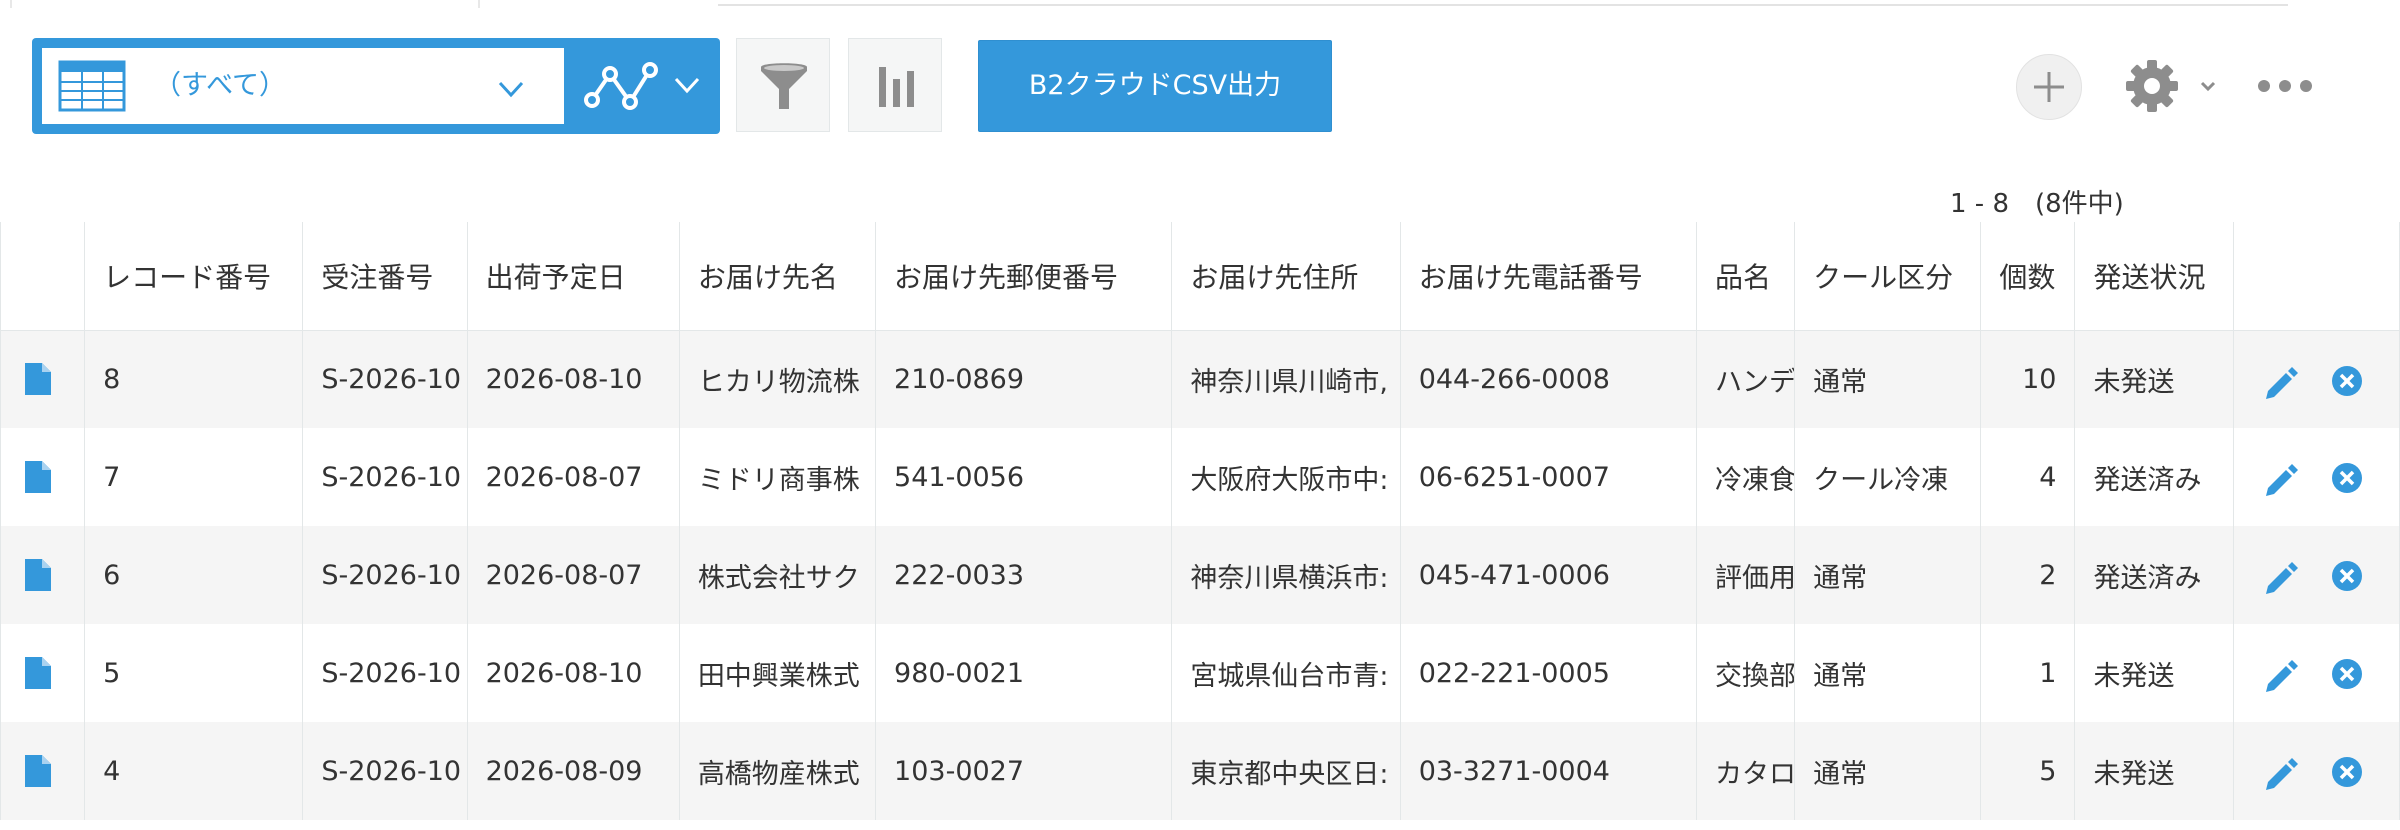  I want to click on column-header: お届け先住所, so click(1286, 276).